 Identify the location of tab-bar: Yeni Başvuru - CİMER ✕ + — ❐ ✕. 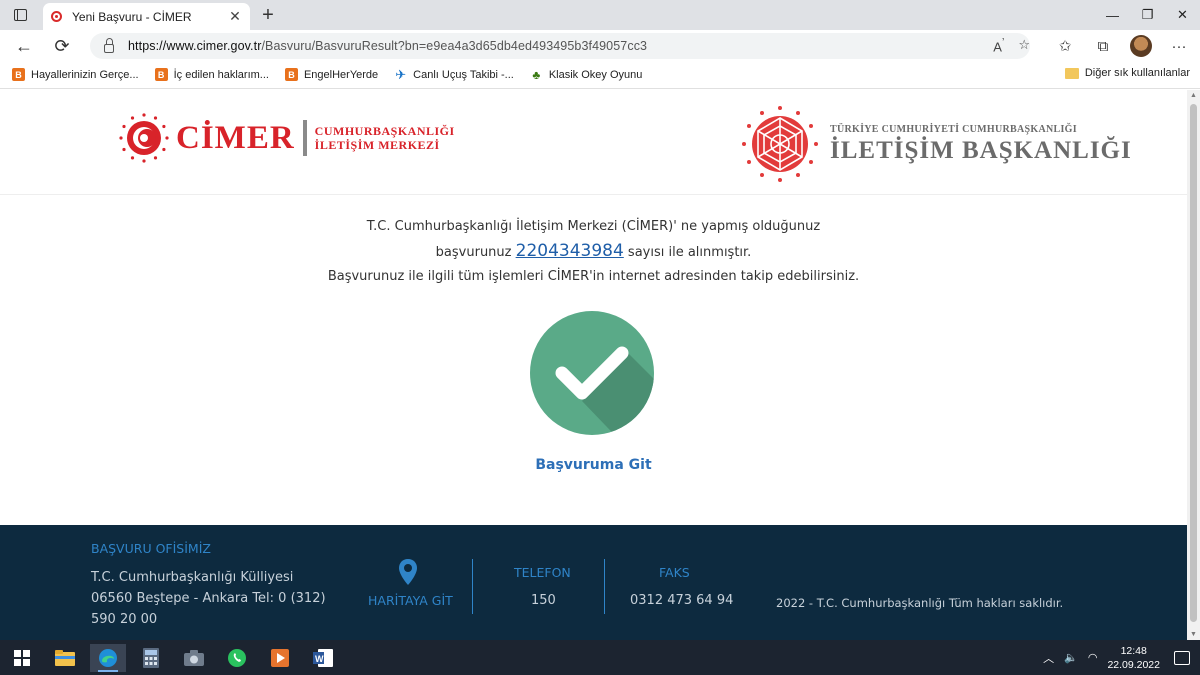
(600, 15).